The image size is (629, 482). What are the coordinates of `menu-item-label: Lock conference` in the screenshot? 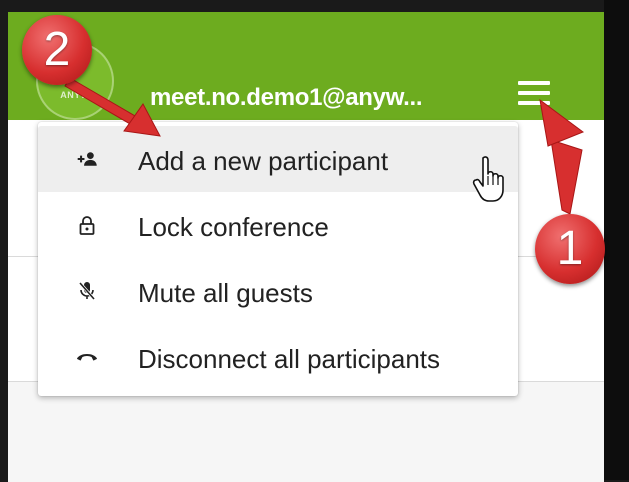 It's located at (233, 227).